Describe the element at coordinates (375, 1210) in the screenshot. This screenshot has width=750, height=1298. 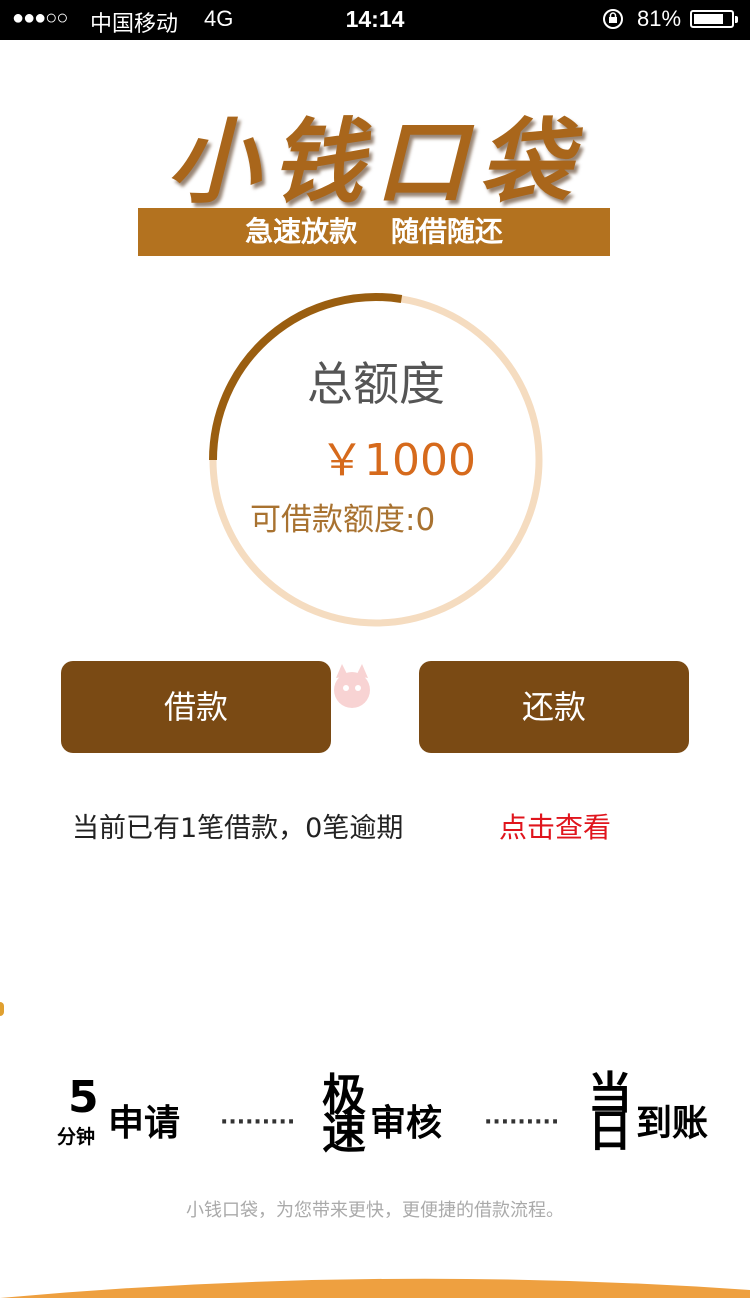
I see `footer-tagline: 小钱口袋，为您带来更快，更便捷的借款流程。` at that location.